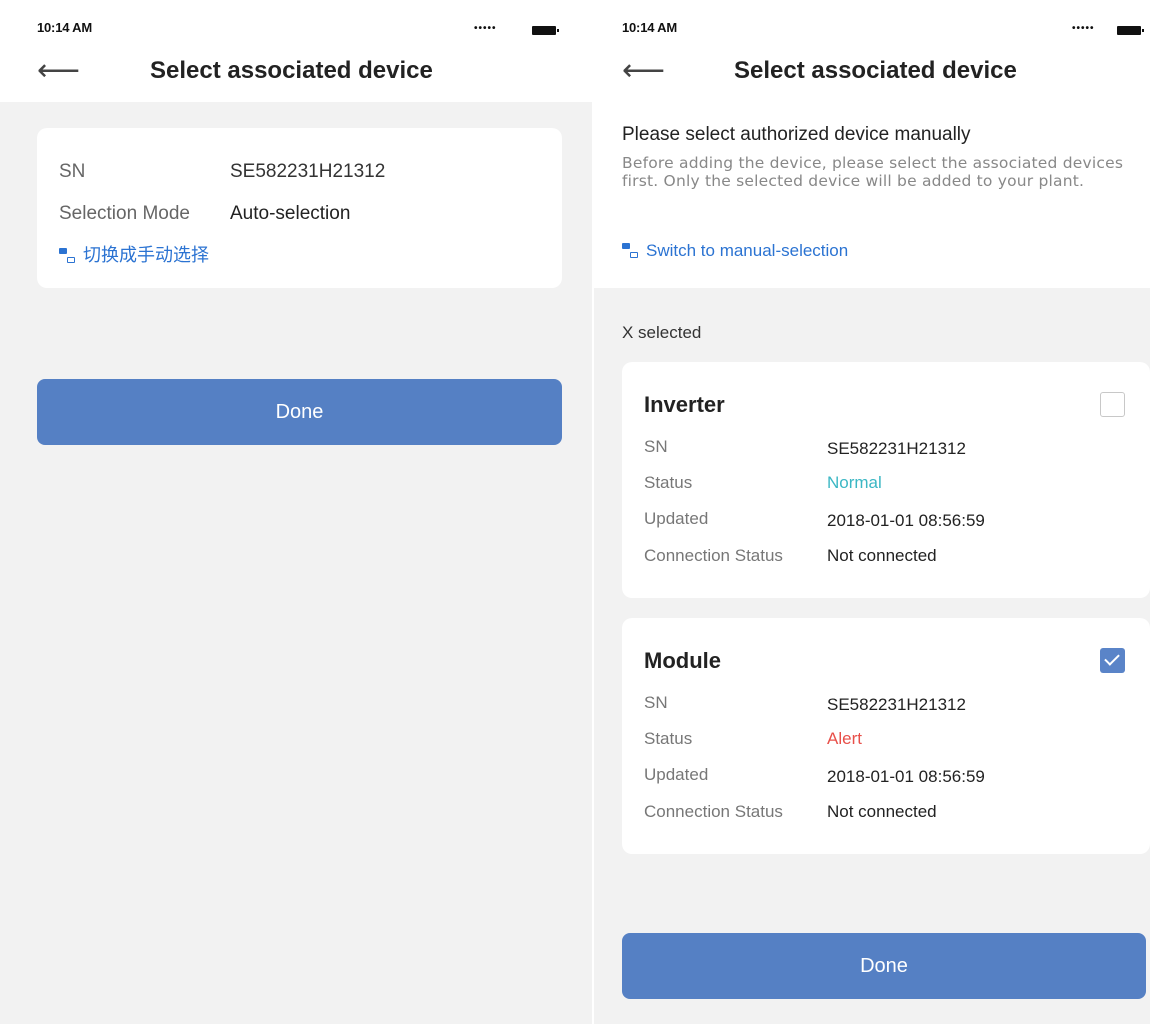 The image size is (1150, 1024). I want to click on switch-to-manual-link: 切换成手动选择, so click(134, 254).